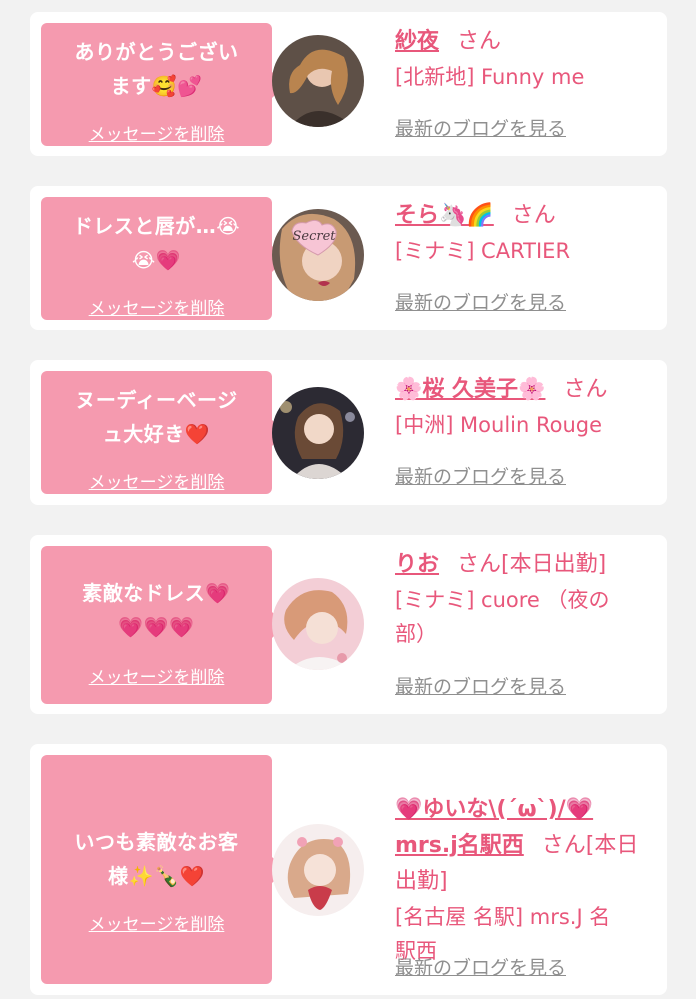 This screenshot has width=696, height=999. What do you see at coordinates (470, 389) in the screenshot?
I see `cast-name-link: 🌸桜 久美子🌸` at bounding box center [470, 389].